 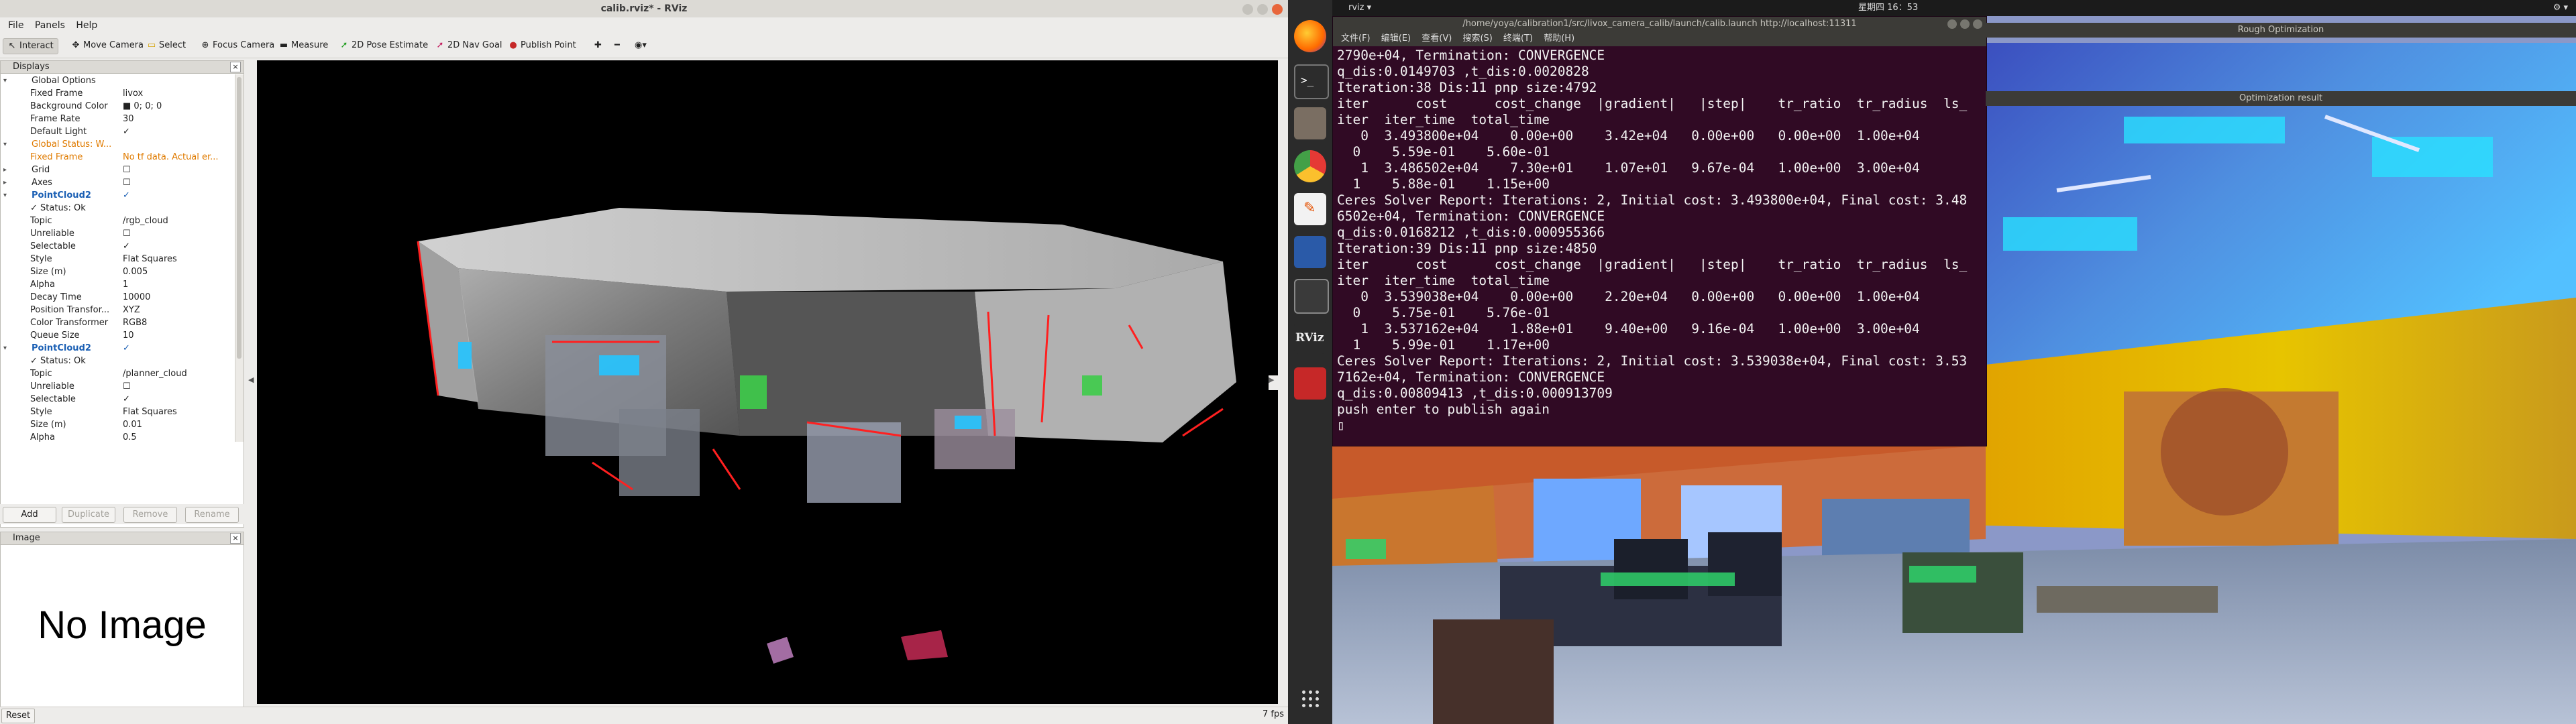 What do you see at coordinates (50, 25) in the screenshot?
I see `menu-panels: Panels` at bounding box center [50, 25].